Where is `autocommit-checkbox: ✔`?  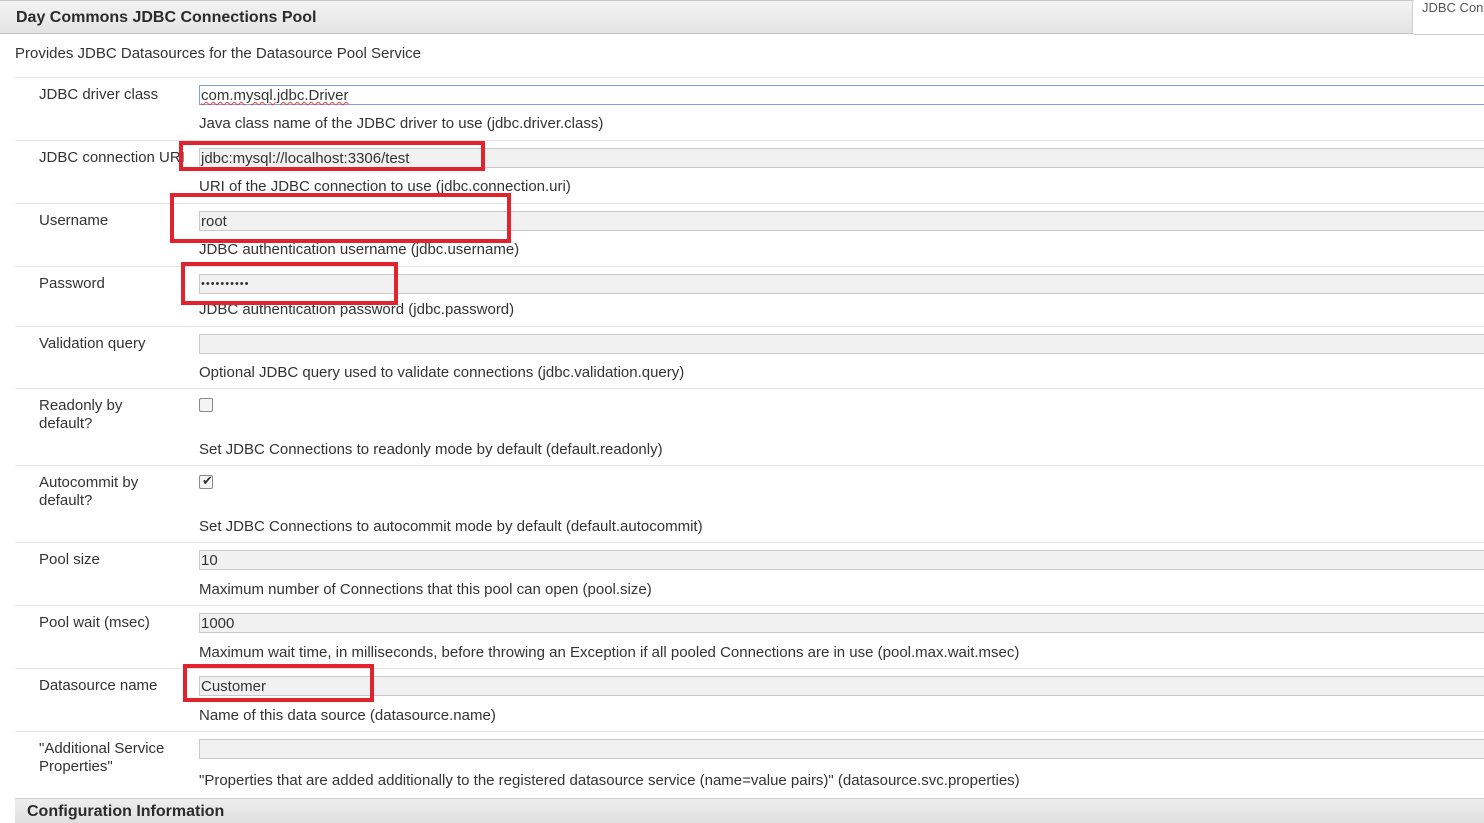 autocommit-checkbox: ✔ is located at coordinates (206, 481).